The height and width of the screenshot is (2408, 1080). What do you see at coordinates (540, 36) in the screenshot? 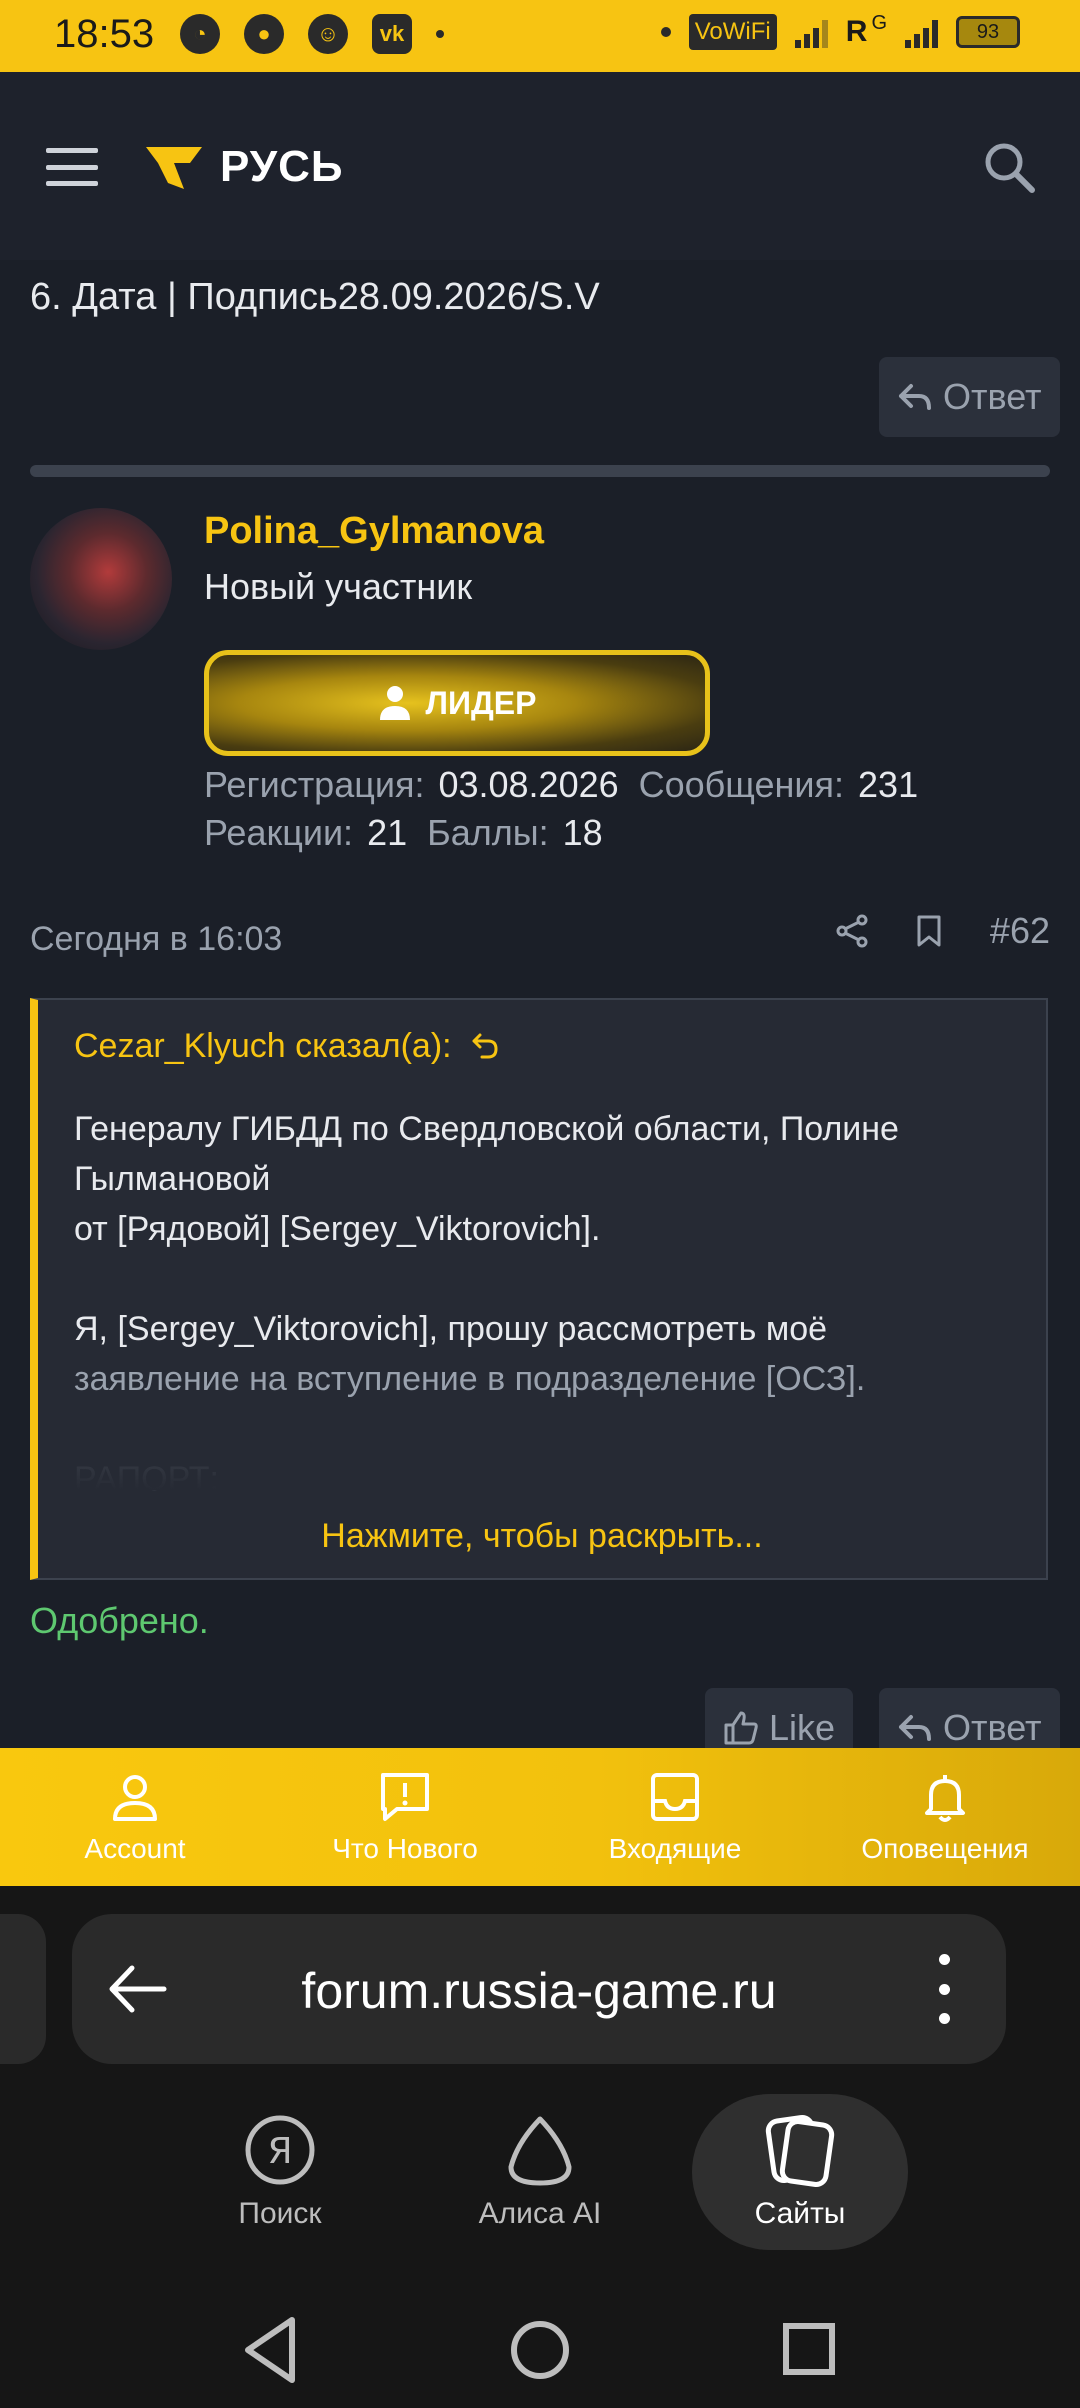
I see `status-bar: 18:53 ◔ ● ☺ vk VoWiFi R G 93` at bounding box center [540, 36].